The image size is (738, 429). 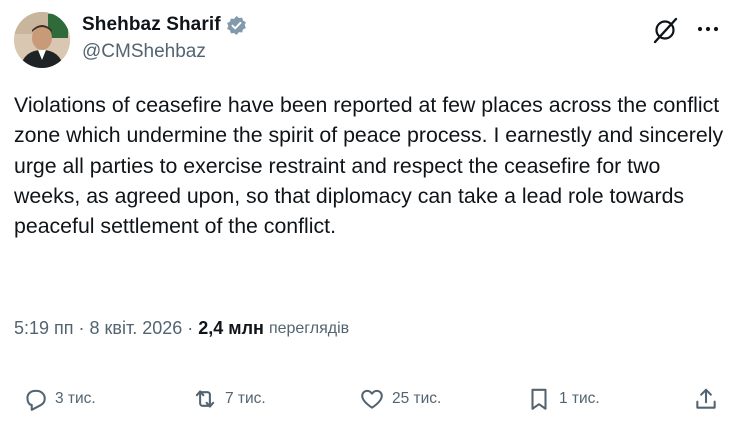 I want to click on author-display-name: Shehbaz Sharif, so click(x=151, y=25).